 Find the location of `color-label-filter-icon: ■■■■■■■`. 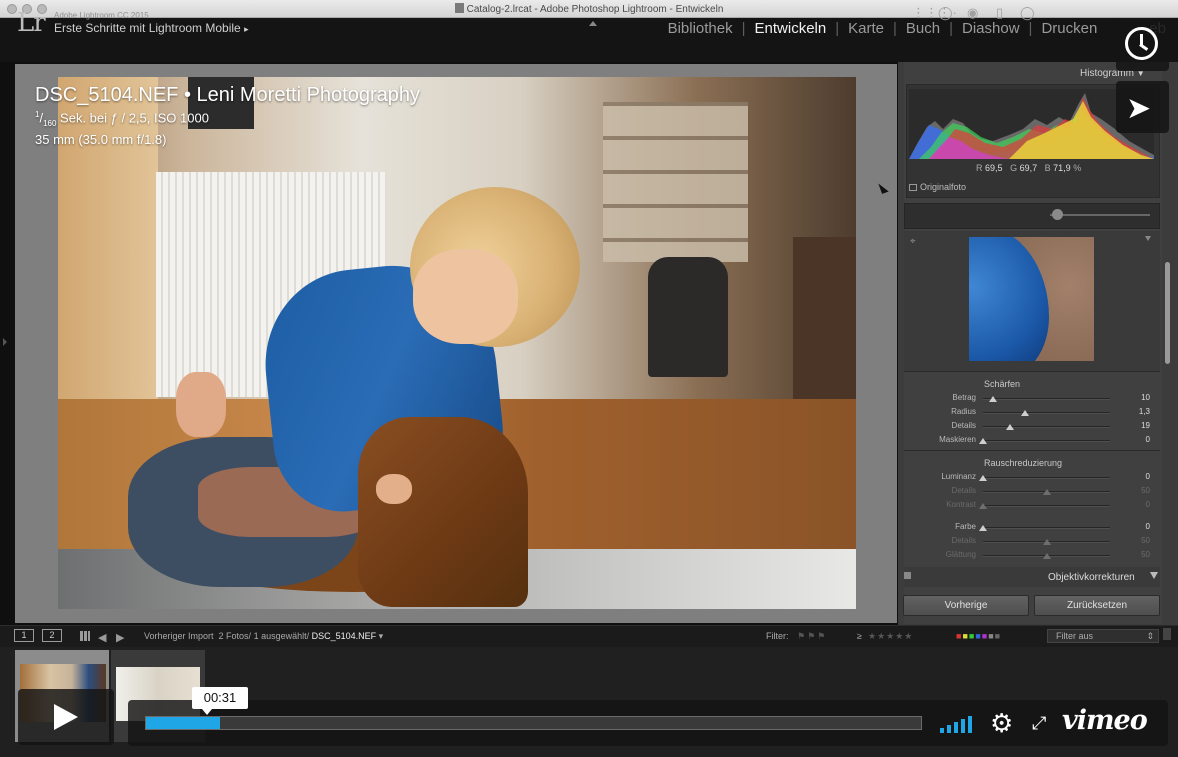

color-label-filter-icon: ■■■■■■■ is located at coordinates (978, 636).